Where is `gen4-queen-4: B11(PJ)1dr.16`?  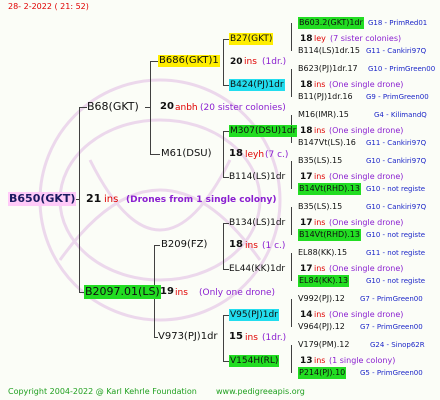
gen4-queen-4: B11(PJ)1dr.16 is located at coordinates (325, 97).